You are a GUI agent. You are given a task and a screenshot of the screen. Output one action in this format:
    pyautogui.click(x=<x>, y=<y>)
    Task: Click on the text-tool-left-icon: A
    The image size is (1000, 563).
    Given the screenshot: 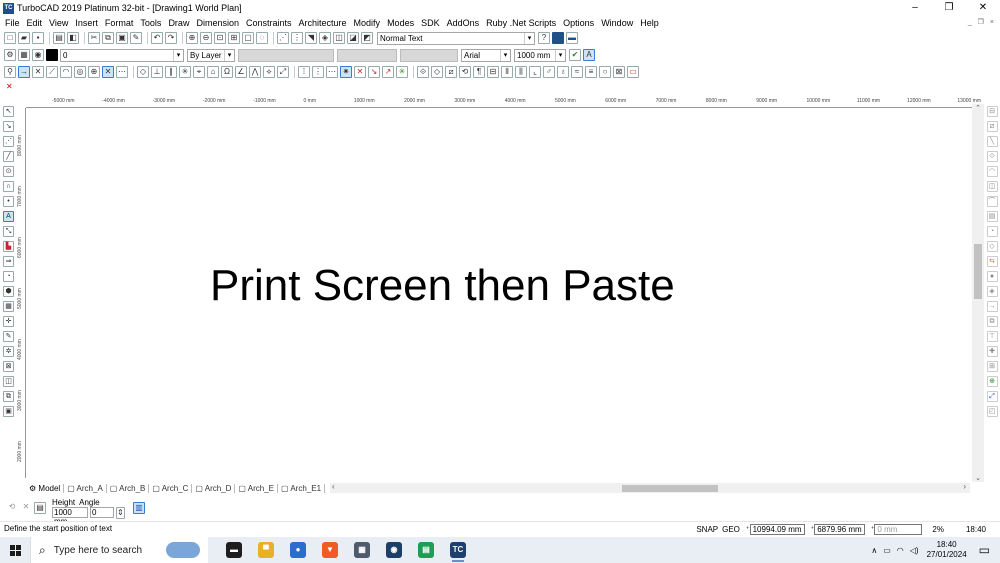 What is the action you would take?
    pyautogui.click(x=8, y=216)
    